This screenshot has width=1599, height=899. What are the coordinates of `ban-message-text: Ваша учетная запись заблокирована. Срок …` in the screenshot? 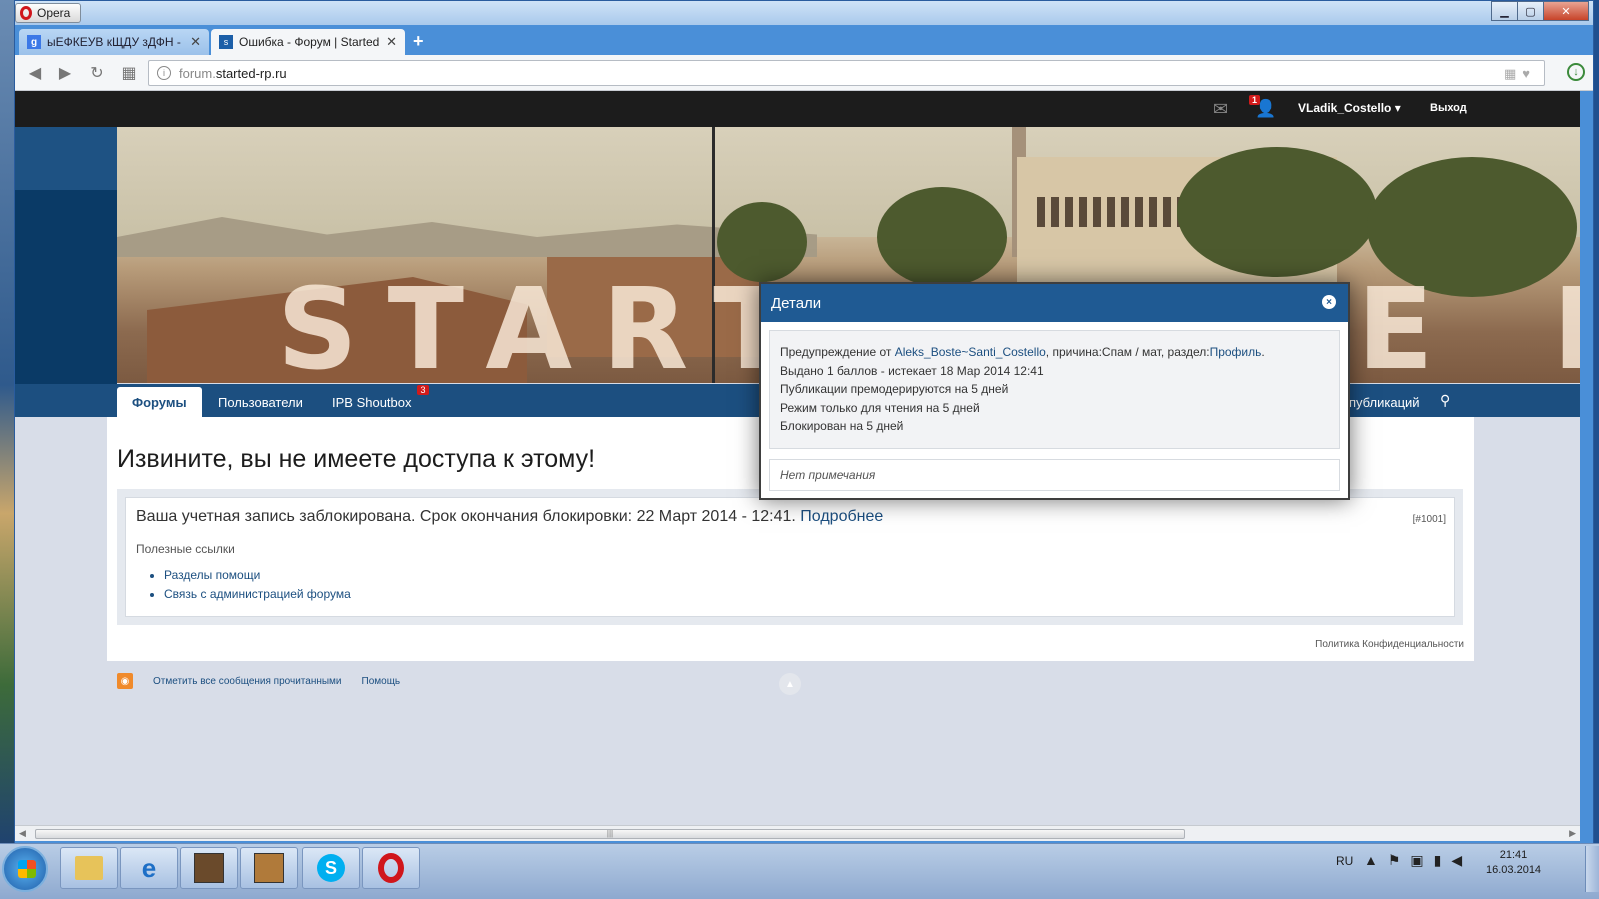 It's located at (466, 516).